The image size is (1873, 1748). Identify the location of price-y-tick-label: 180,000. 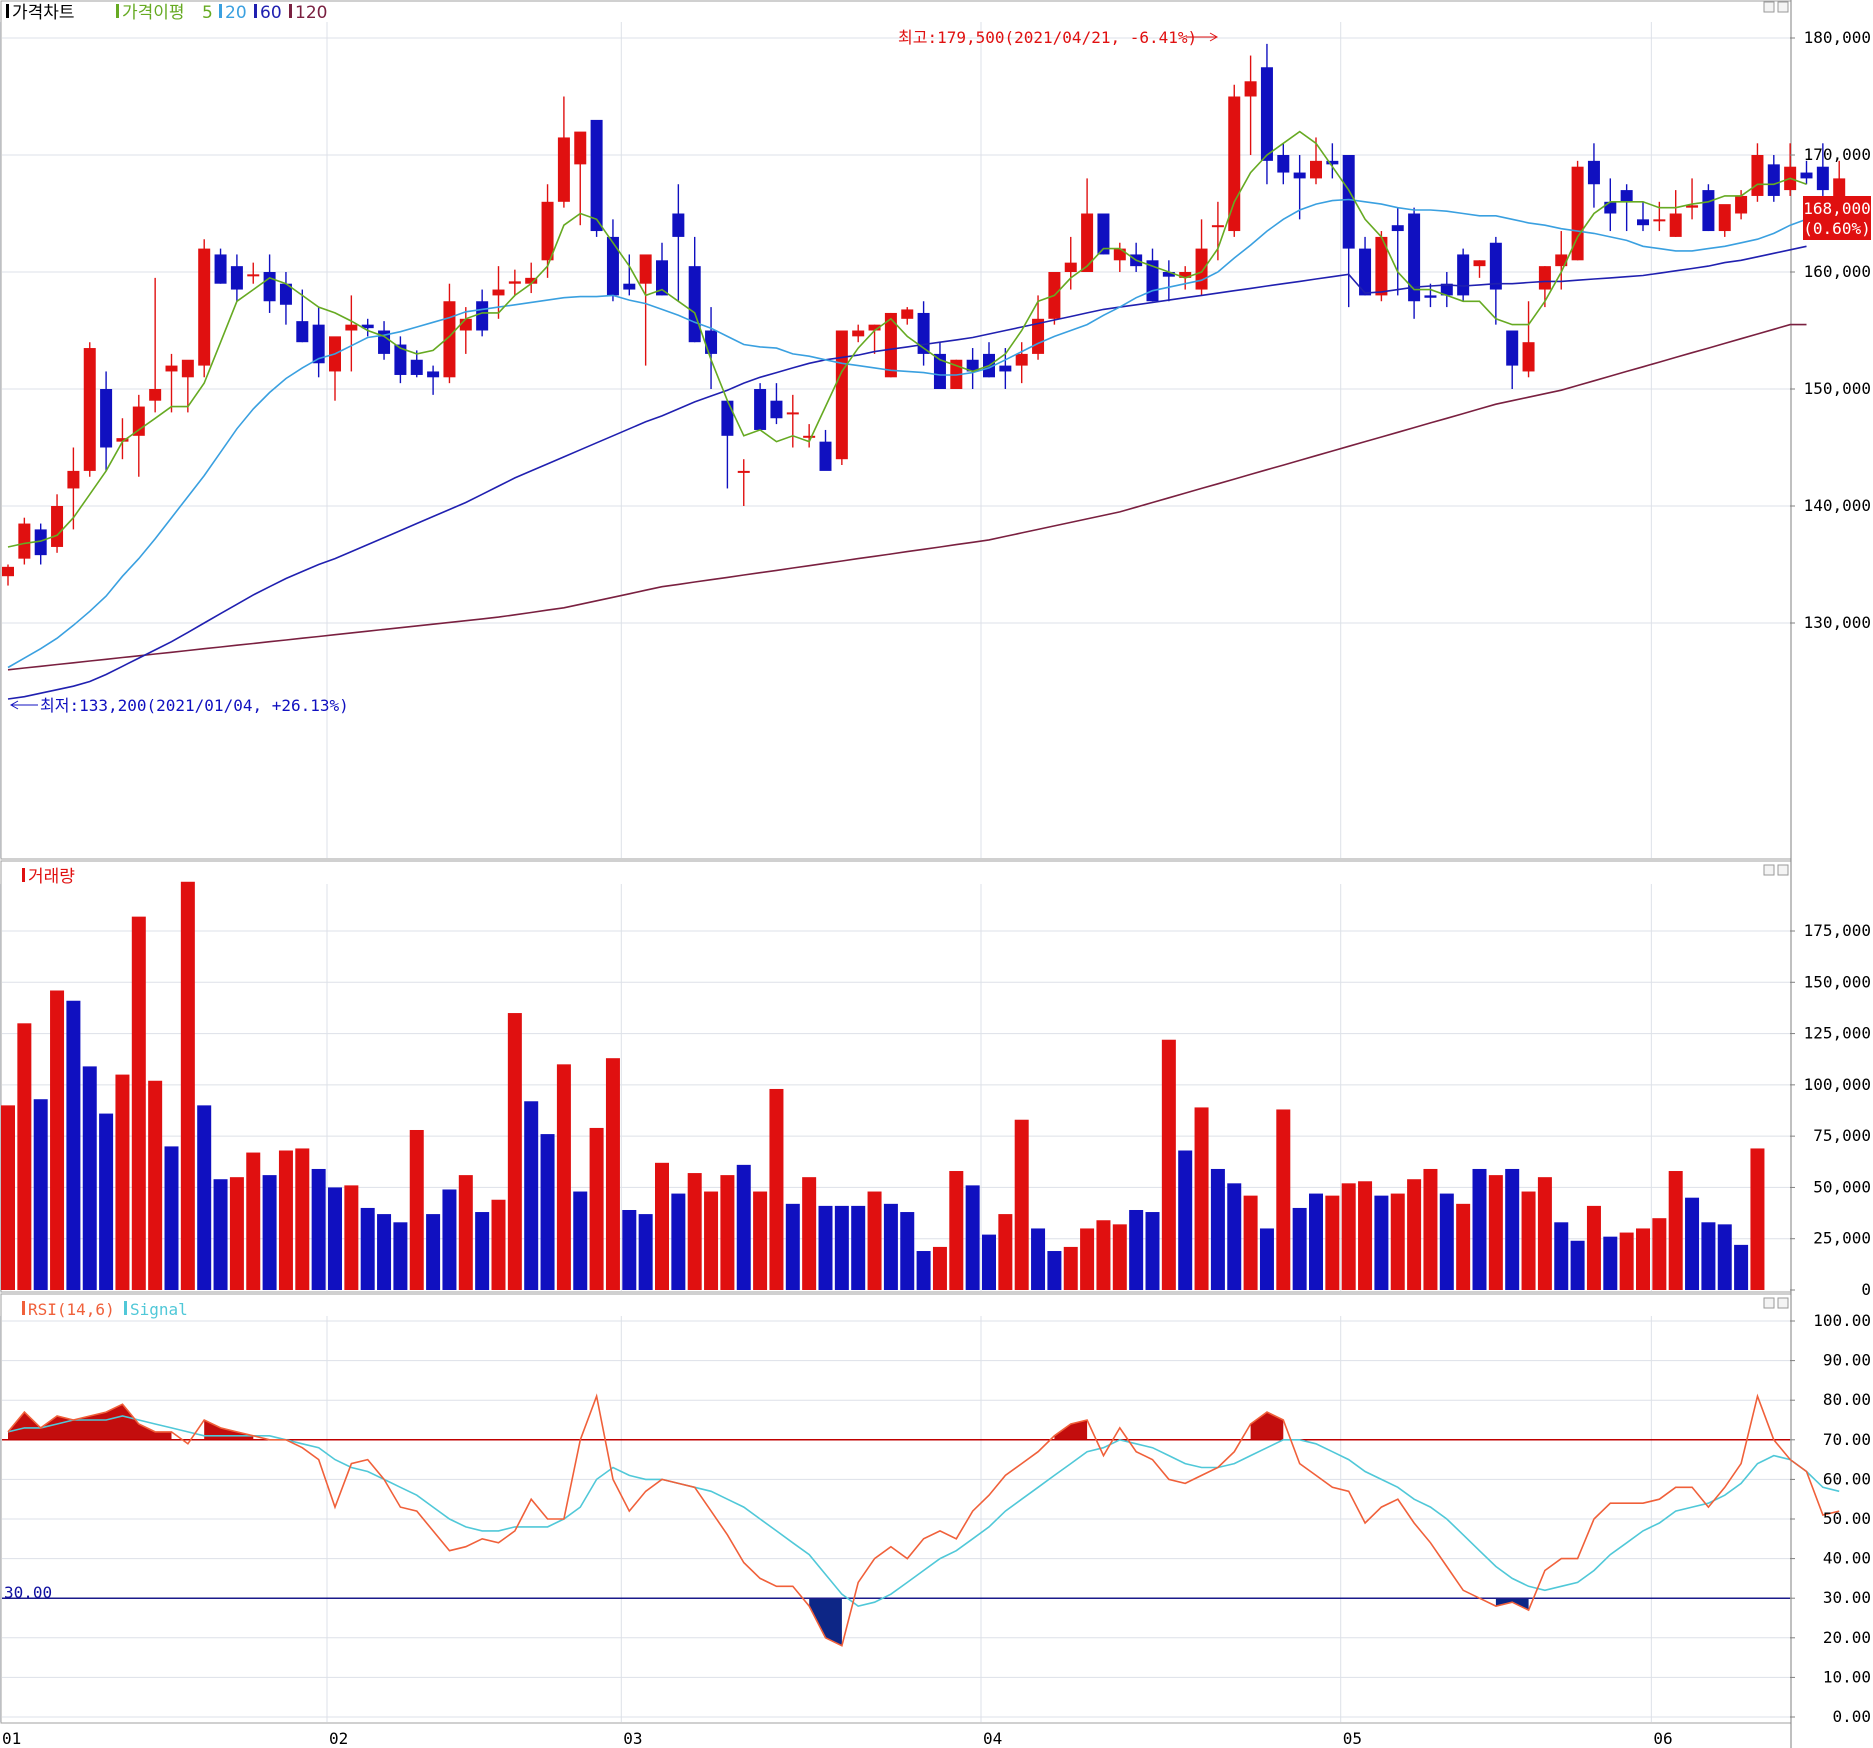
(1837, 37).